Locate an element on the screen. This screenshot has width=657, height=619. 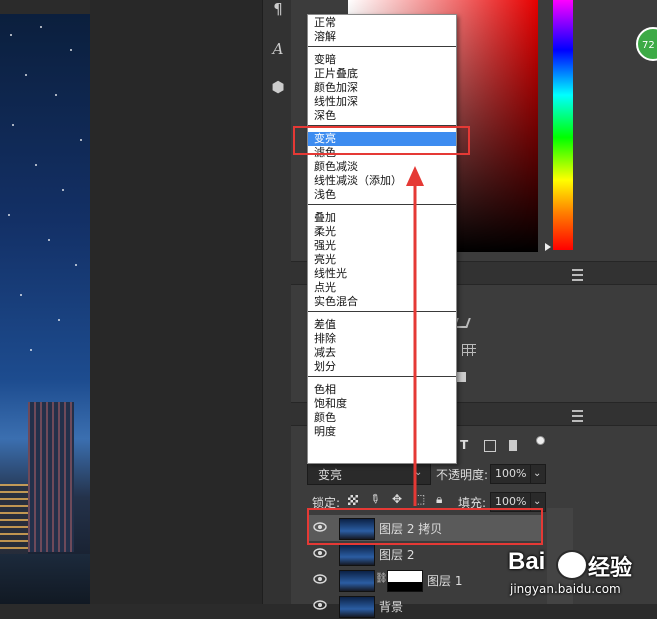
blend-mode-option: 浅色 is located at coordinates (382, 195).